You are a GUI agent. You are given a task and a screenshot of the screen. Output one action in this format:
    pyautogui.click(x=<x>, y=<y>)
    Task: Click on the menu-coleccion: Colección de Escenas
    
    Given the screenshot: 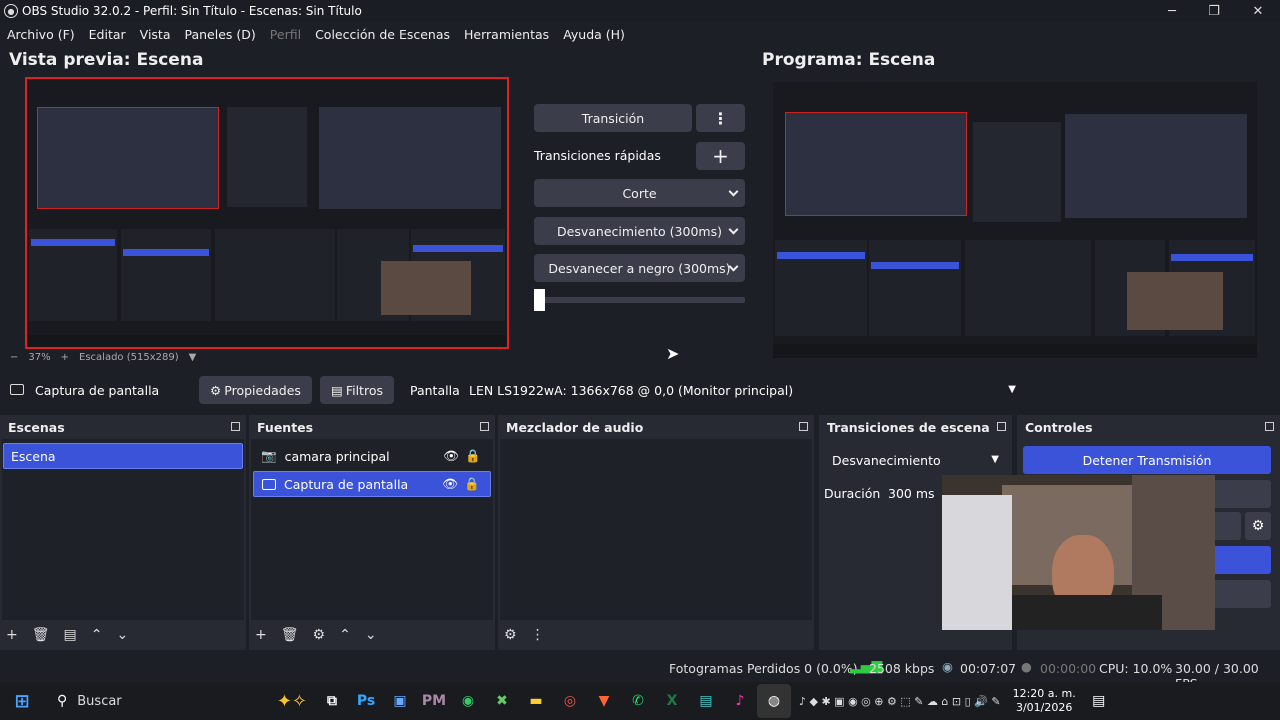 What is the action you would take?
    pyautogui.click(x=382, y=34)
    